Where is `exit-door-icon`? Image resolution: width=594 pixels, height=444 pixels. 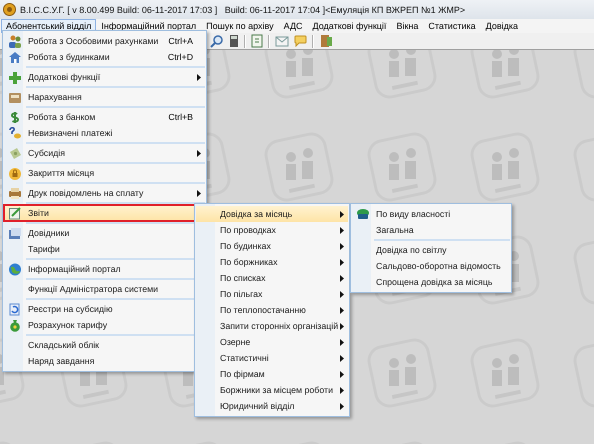
exit-door-icon is located at coordinates (326, 41).